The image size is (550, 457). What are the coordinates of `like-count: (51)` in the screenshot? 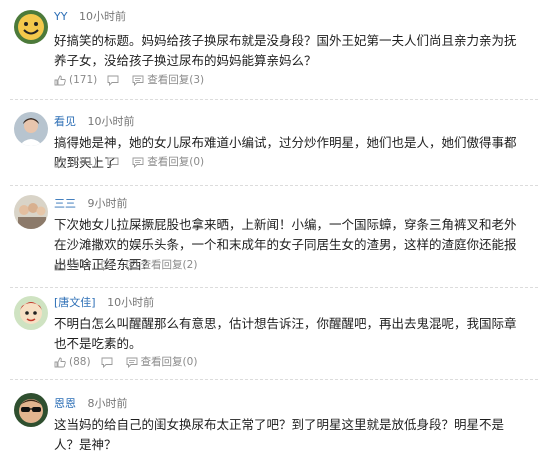 It's located at (80, 265).